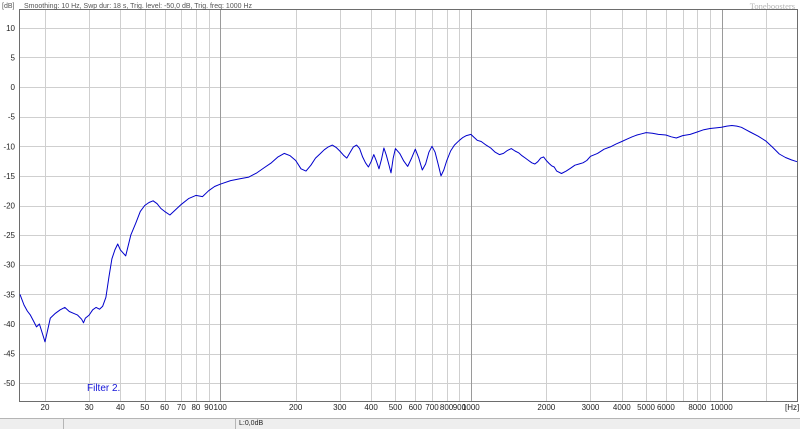 This screenshot has height=429, width=800. I want to click on x-tick-label: 3000, so click(591, 407).